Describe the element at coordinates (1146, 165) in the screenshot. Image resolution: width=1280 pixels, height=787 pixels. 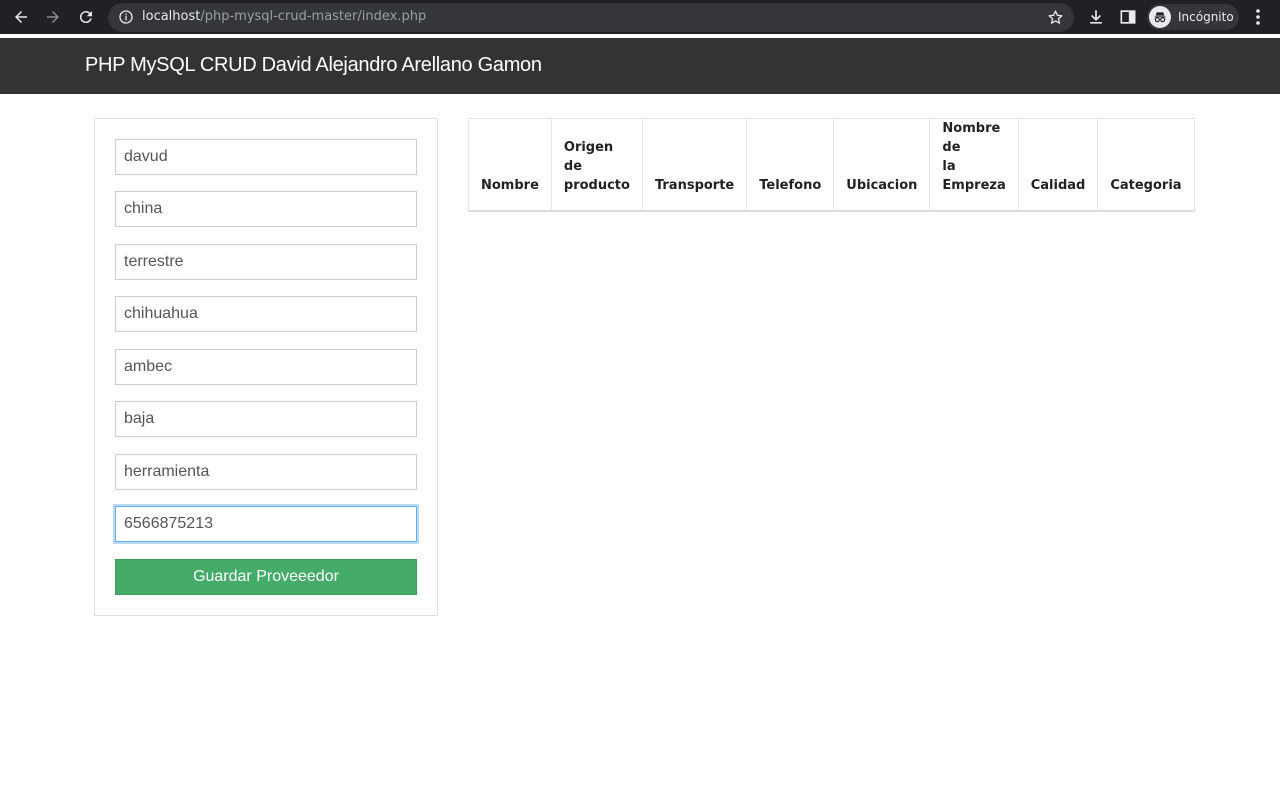
I see `column-header-categoria: Categoria` at that location.